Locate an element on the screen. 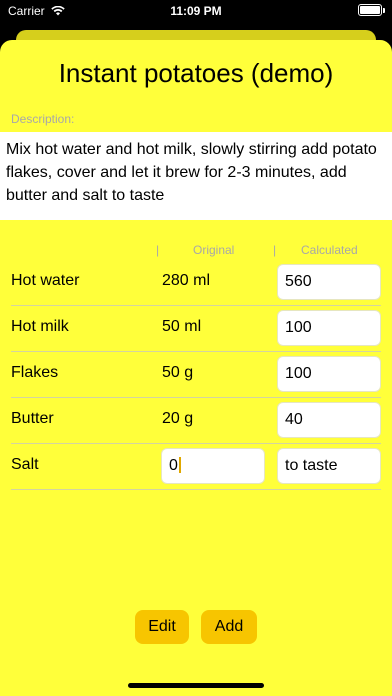  original-amount: 50 ml is located at coordinates (182, 326).